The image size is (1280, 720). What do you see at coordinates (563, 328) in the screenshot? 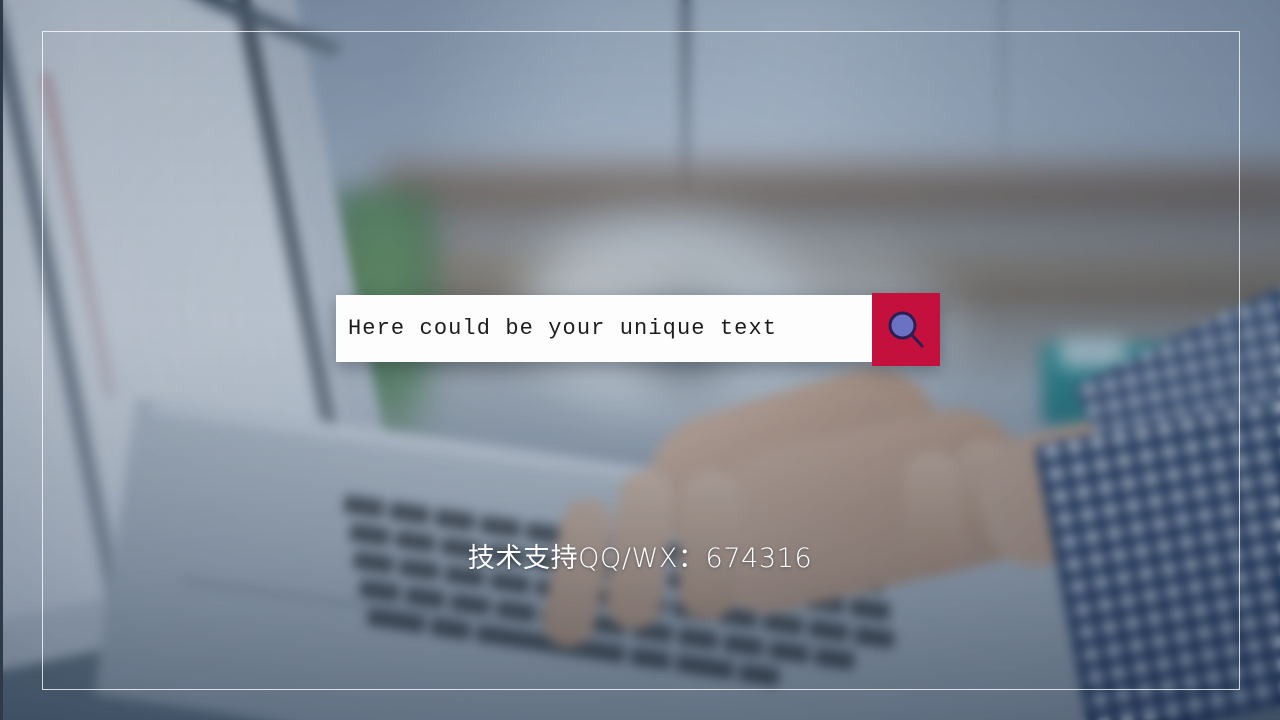
I see `search-input-value: Here could be your unique text` at bounding box center [563, 328].